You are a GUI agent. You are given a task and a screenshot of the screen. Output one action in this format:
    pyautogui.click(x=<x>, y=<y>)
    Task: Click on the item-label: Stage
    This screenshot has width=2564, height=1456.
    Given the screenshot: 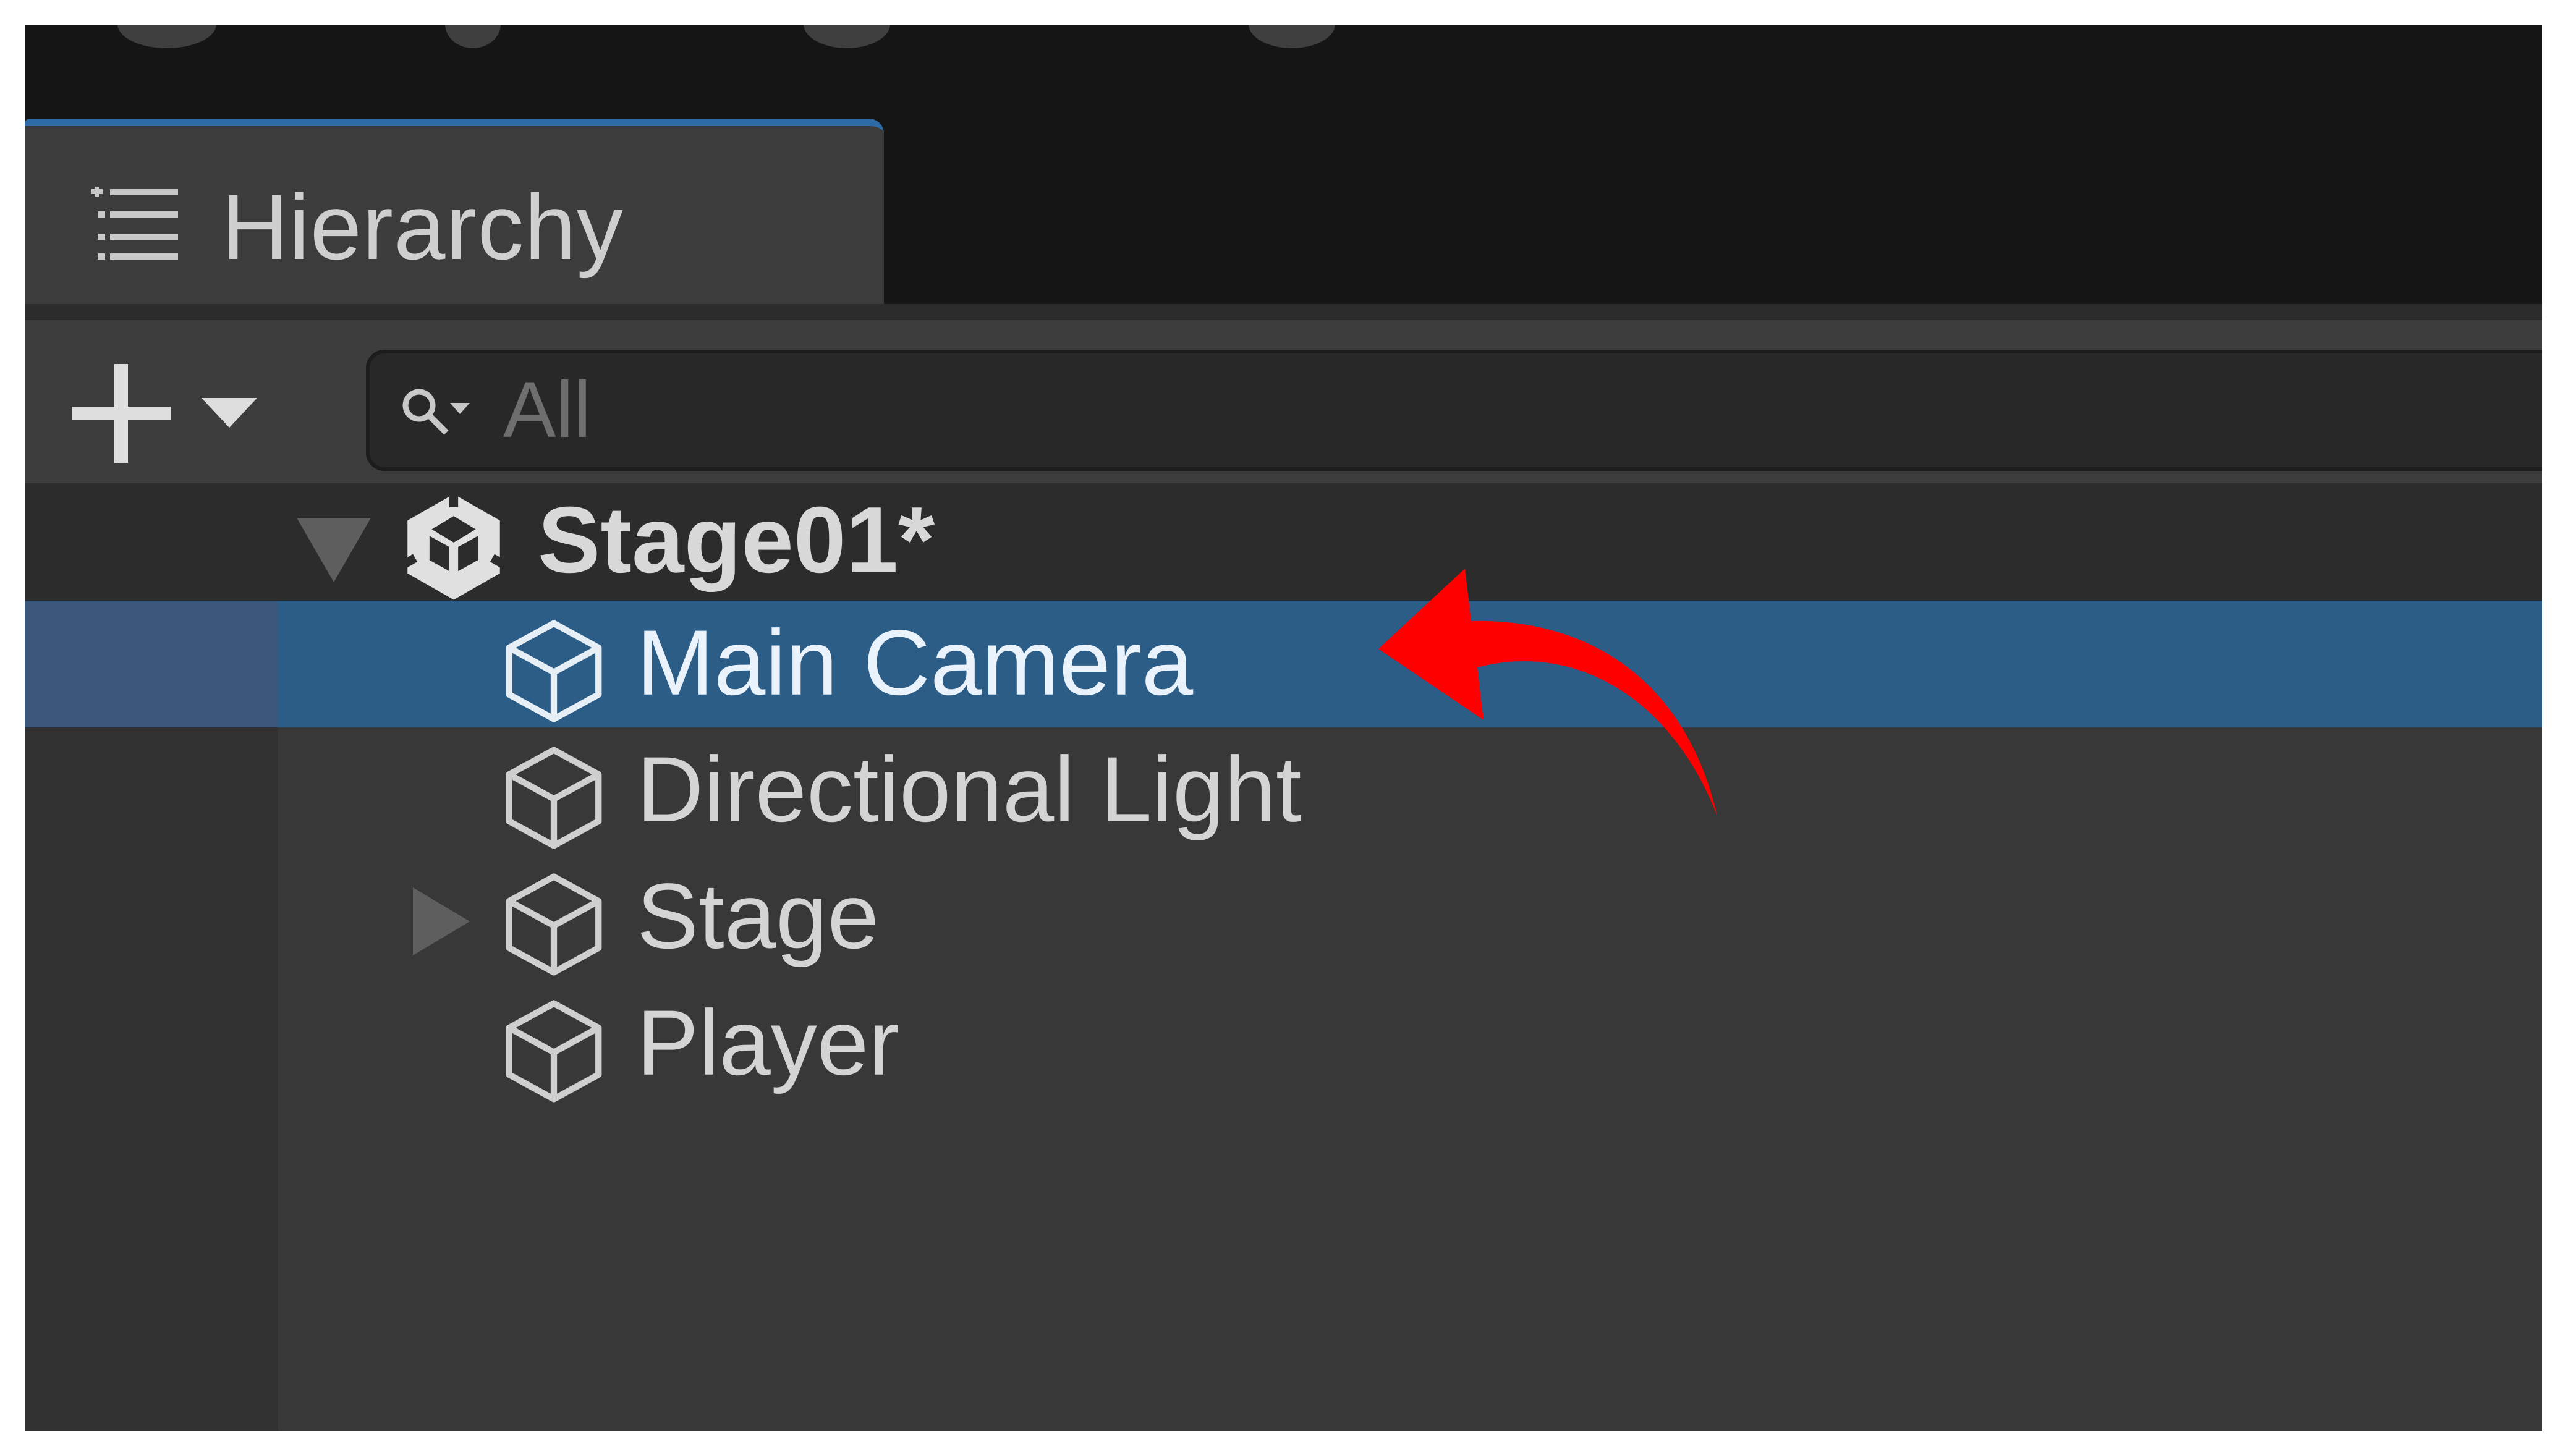 What is the action you would take?
    pyautogui.click(x=758, y=915)
    